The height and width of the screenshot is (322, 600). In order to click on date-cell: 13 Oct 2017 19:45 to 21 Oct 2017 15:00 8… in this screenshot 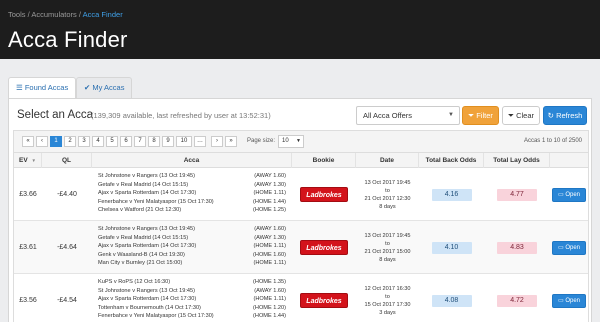, I will do `click(387, 247)`.